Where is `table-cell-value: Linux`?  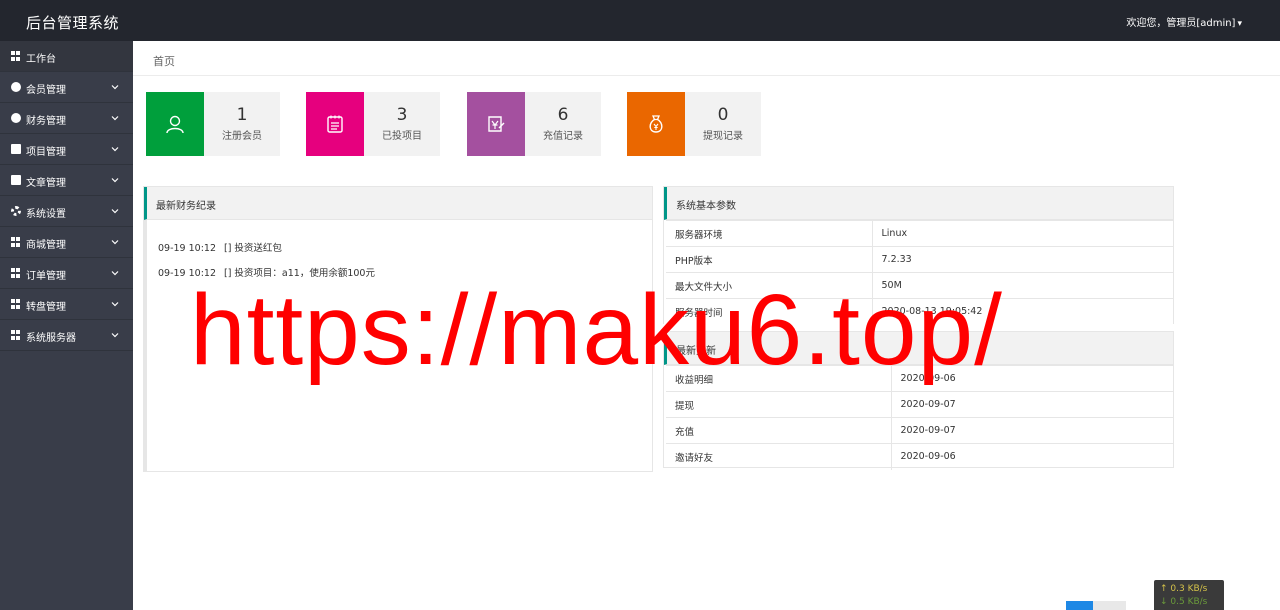
table-cell-value: Linux is located at coordinates (1022, 233).